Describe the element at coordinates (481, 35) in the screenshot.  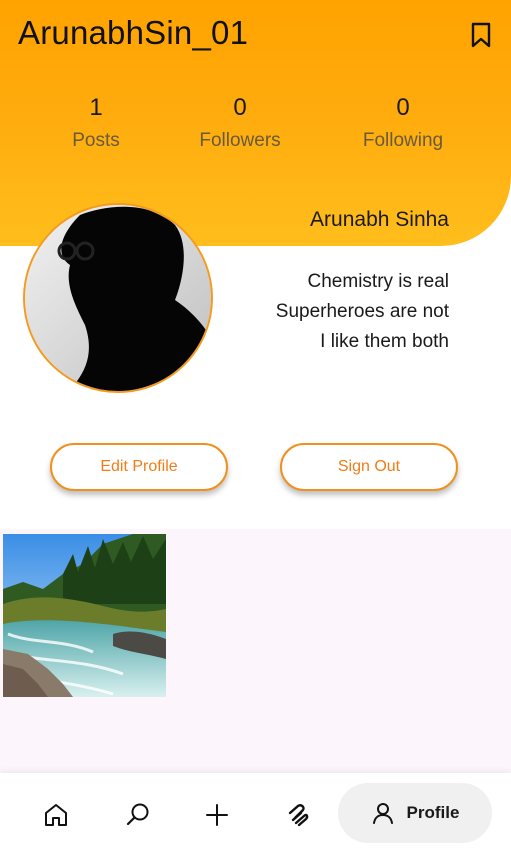
I see `bookmark-icon` at that location.